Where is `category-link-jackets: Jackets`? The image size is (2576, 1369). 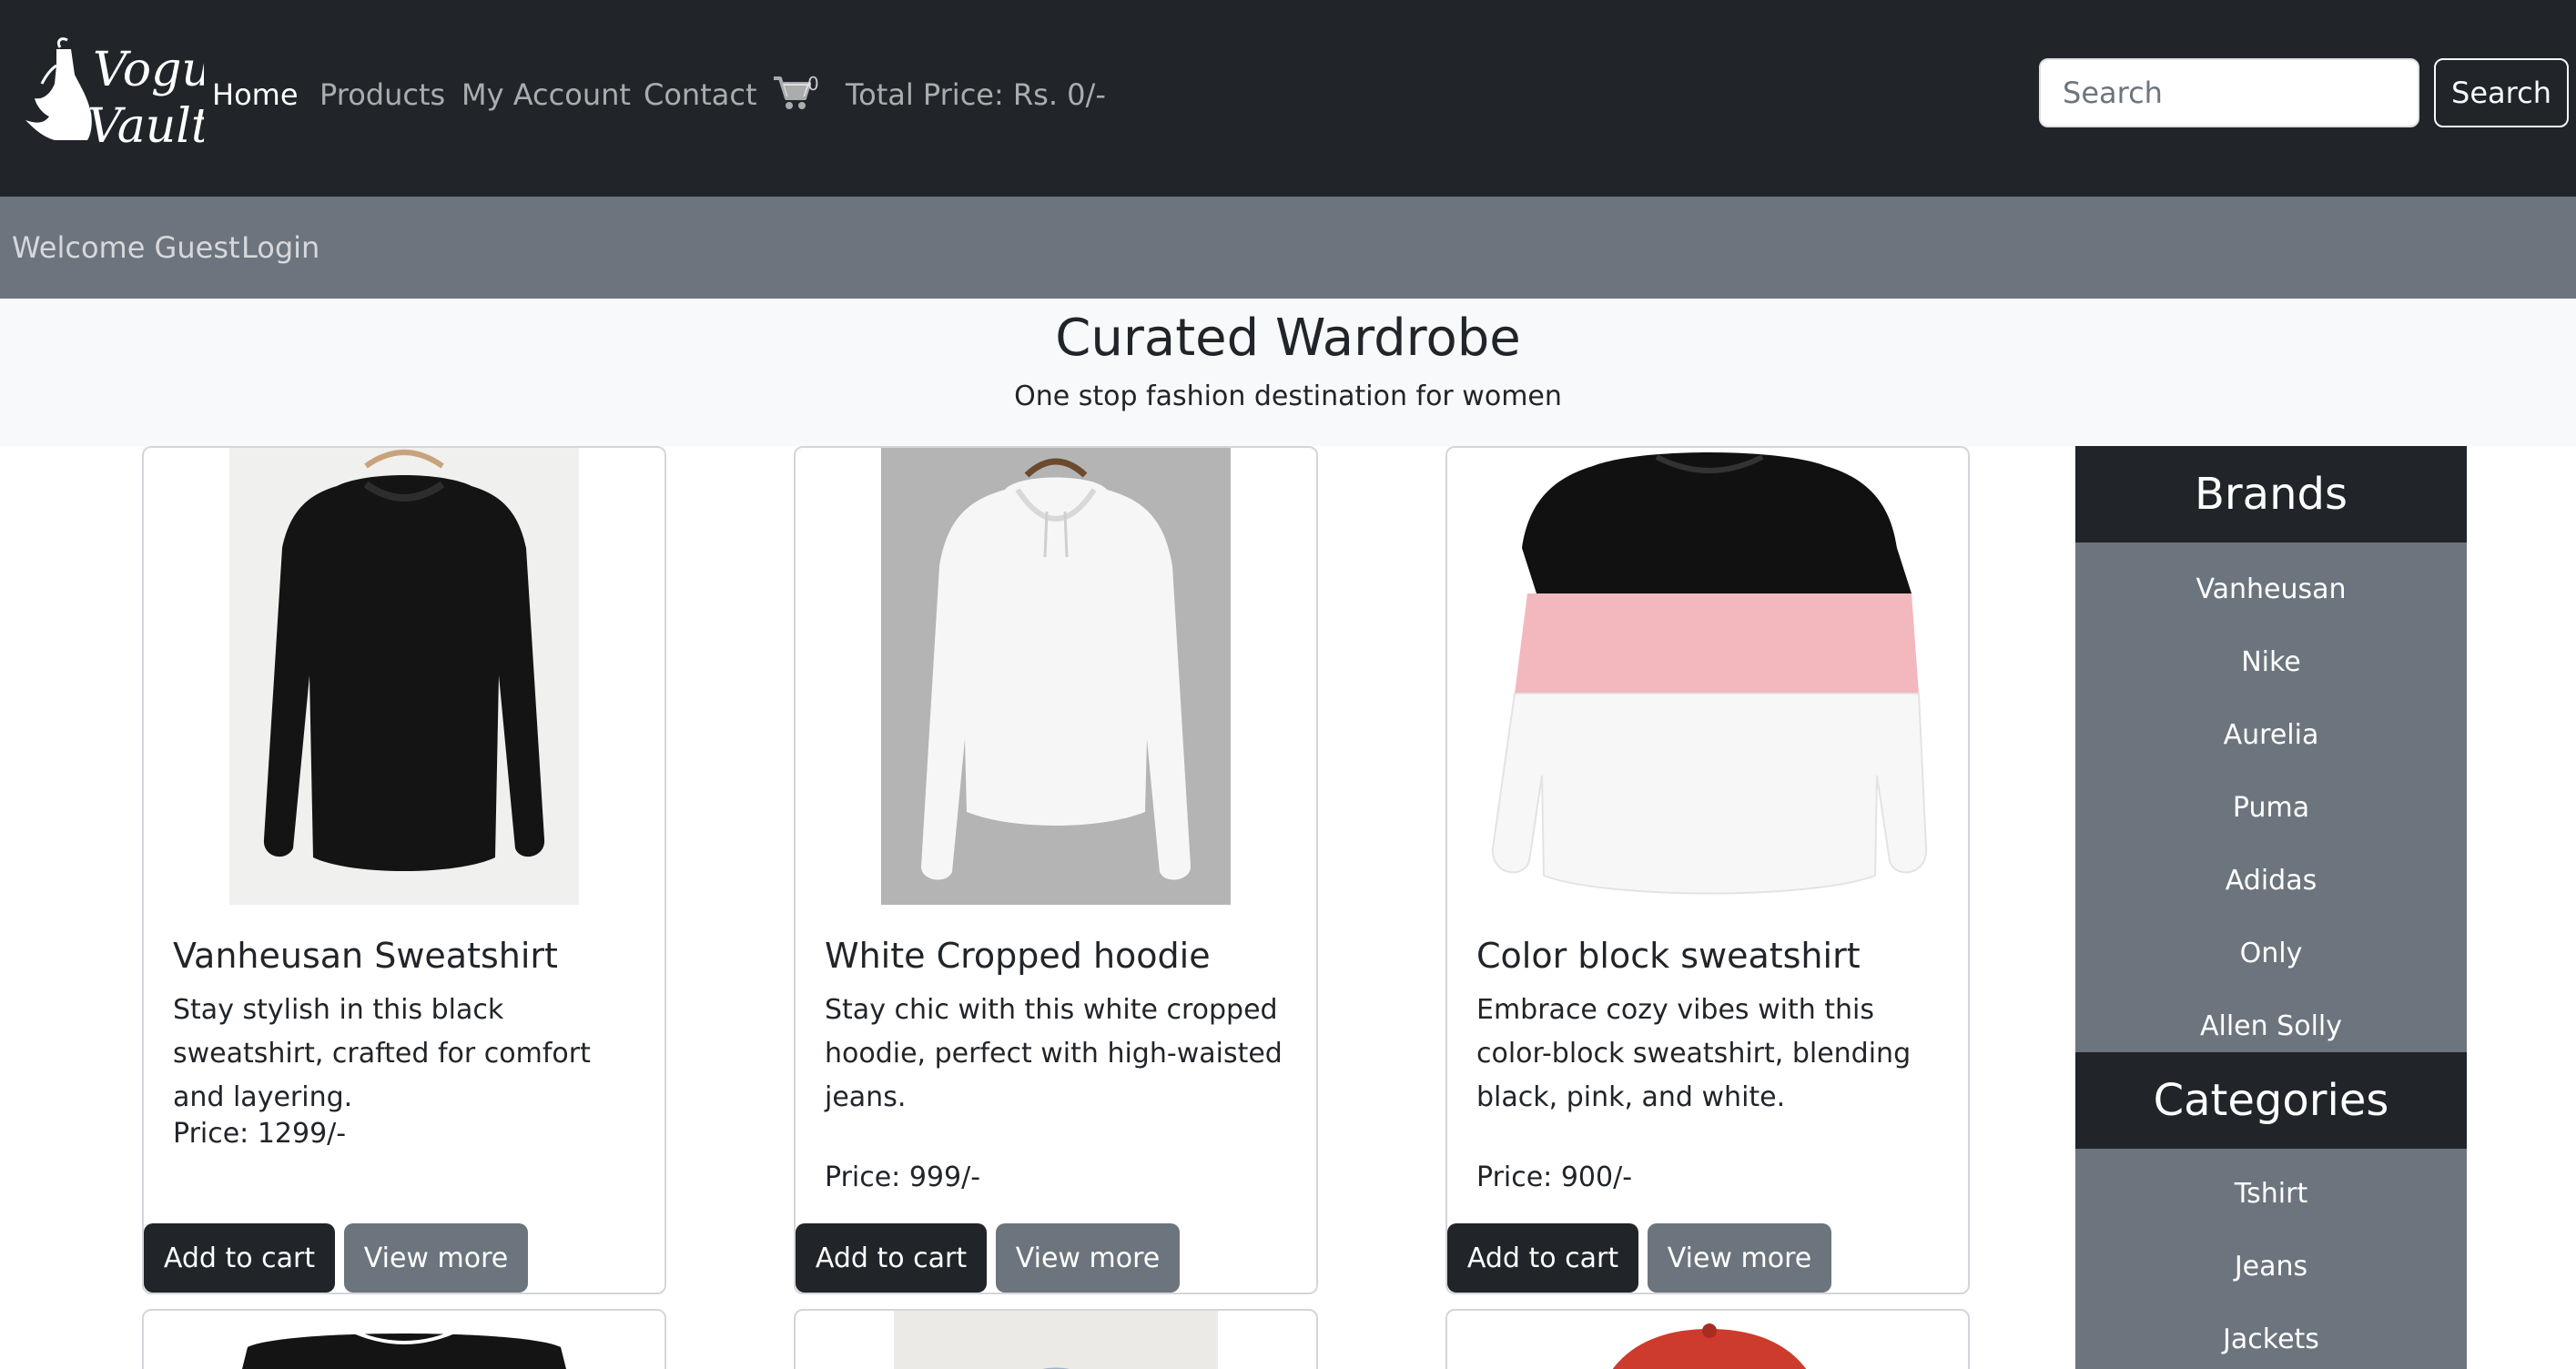 category-link-jackets: Jackets is located at coordinates (2271, 1336).